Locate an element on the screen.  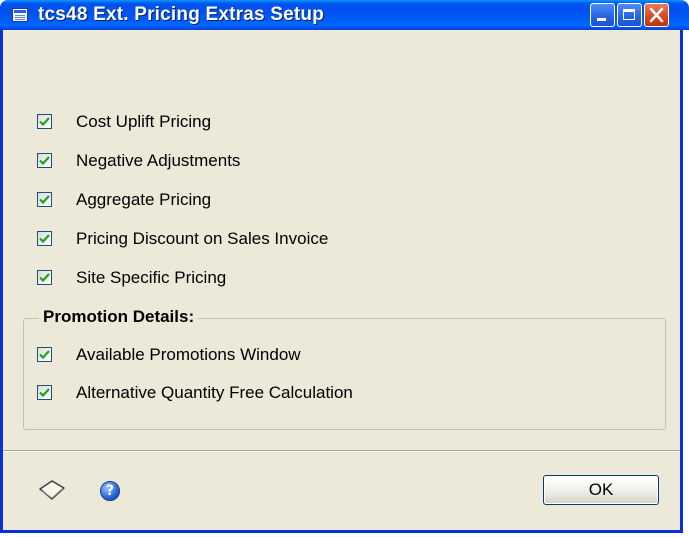
option-label: Pricing Discount on Sales Invoice is located at coordinates (202, 238).